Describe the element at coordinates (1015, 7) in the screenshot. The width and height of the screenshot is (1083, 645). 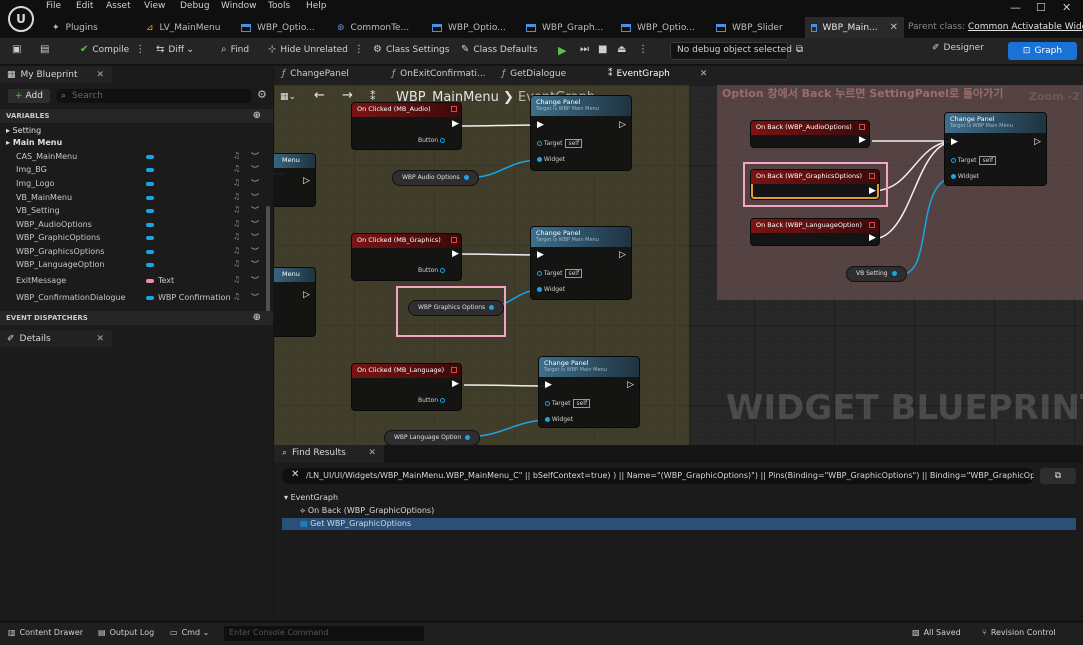
I see `minimize-icon: —` at that location.